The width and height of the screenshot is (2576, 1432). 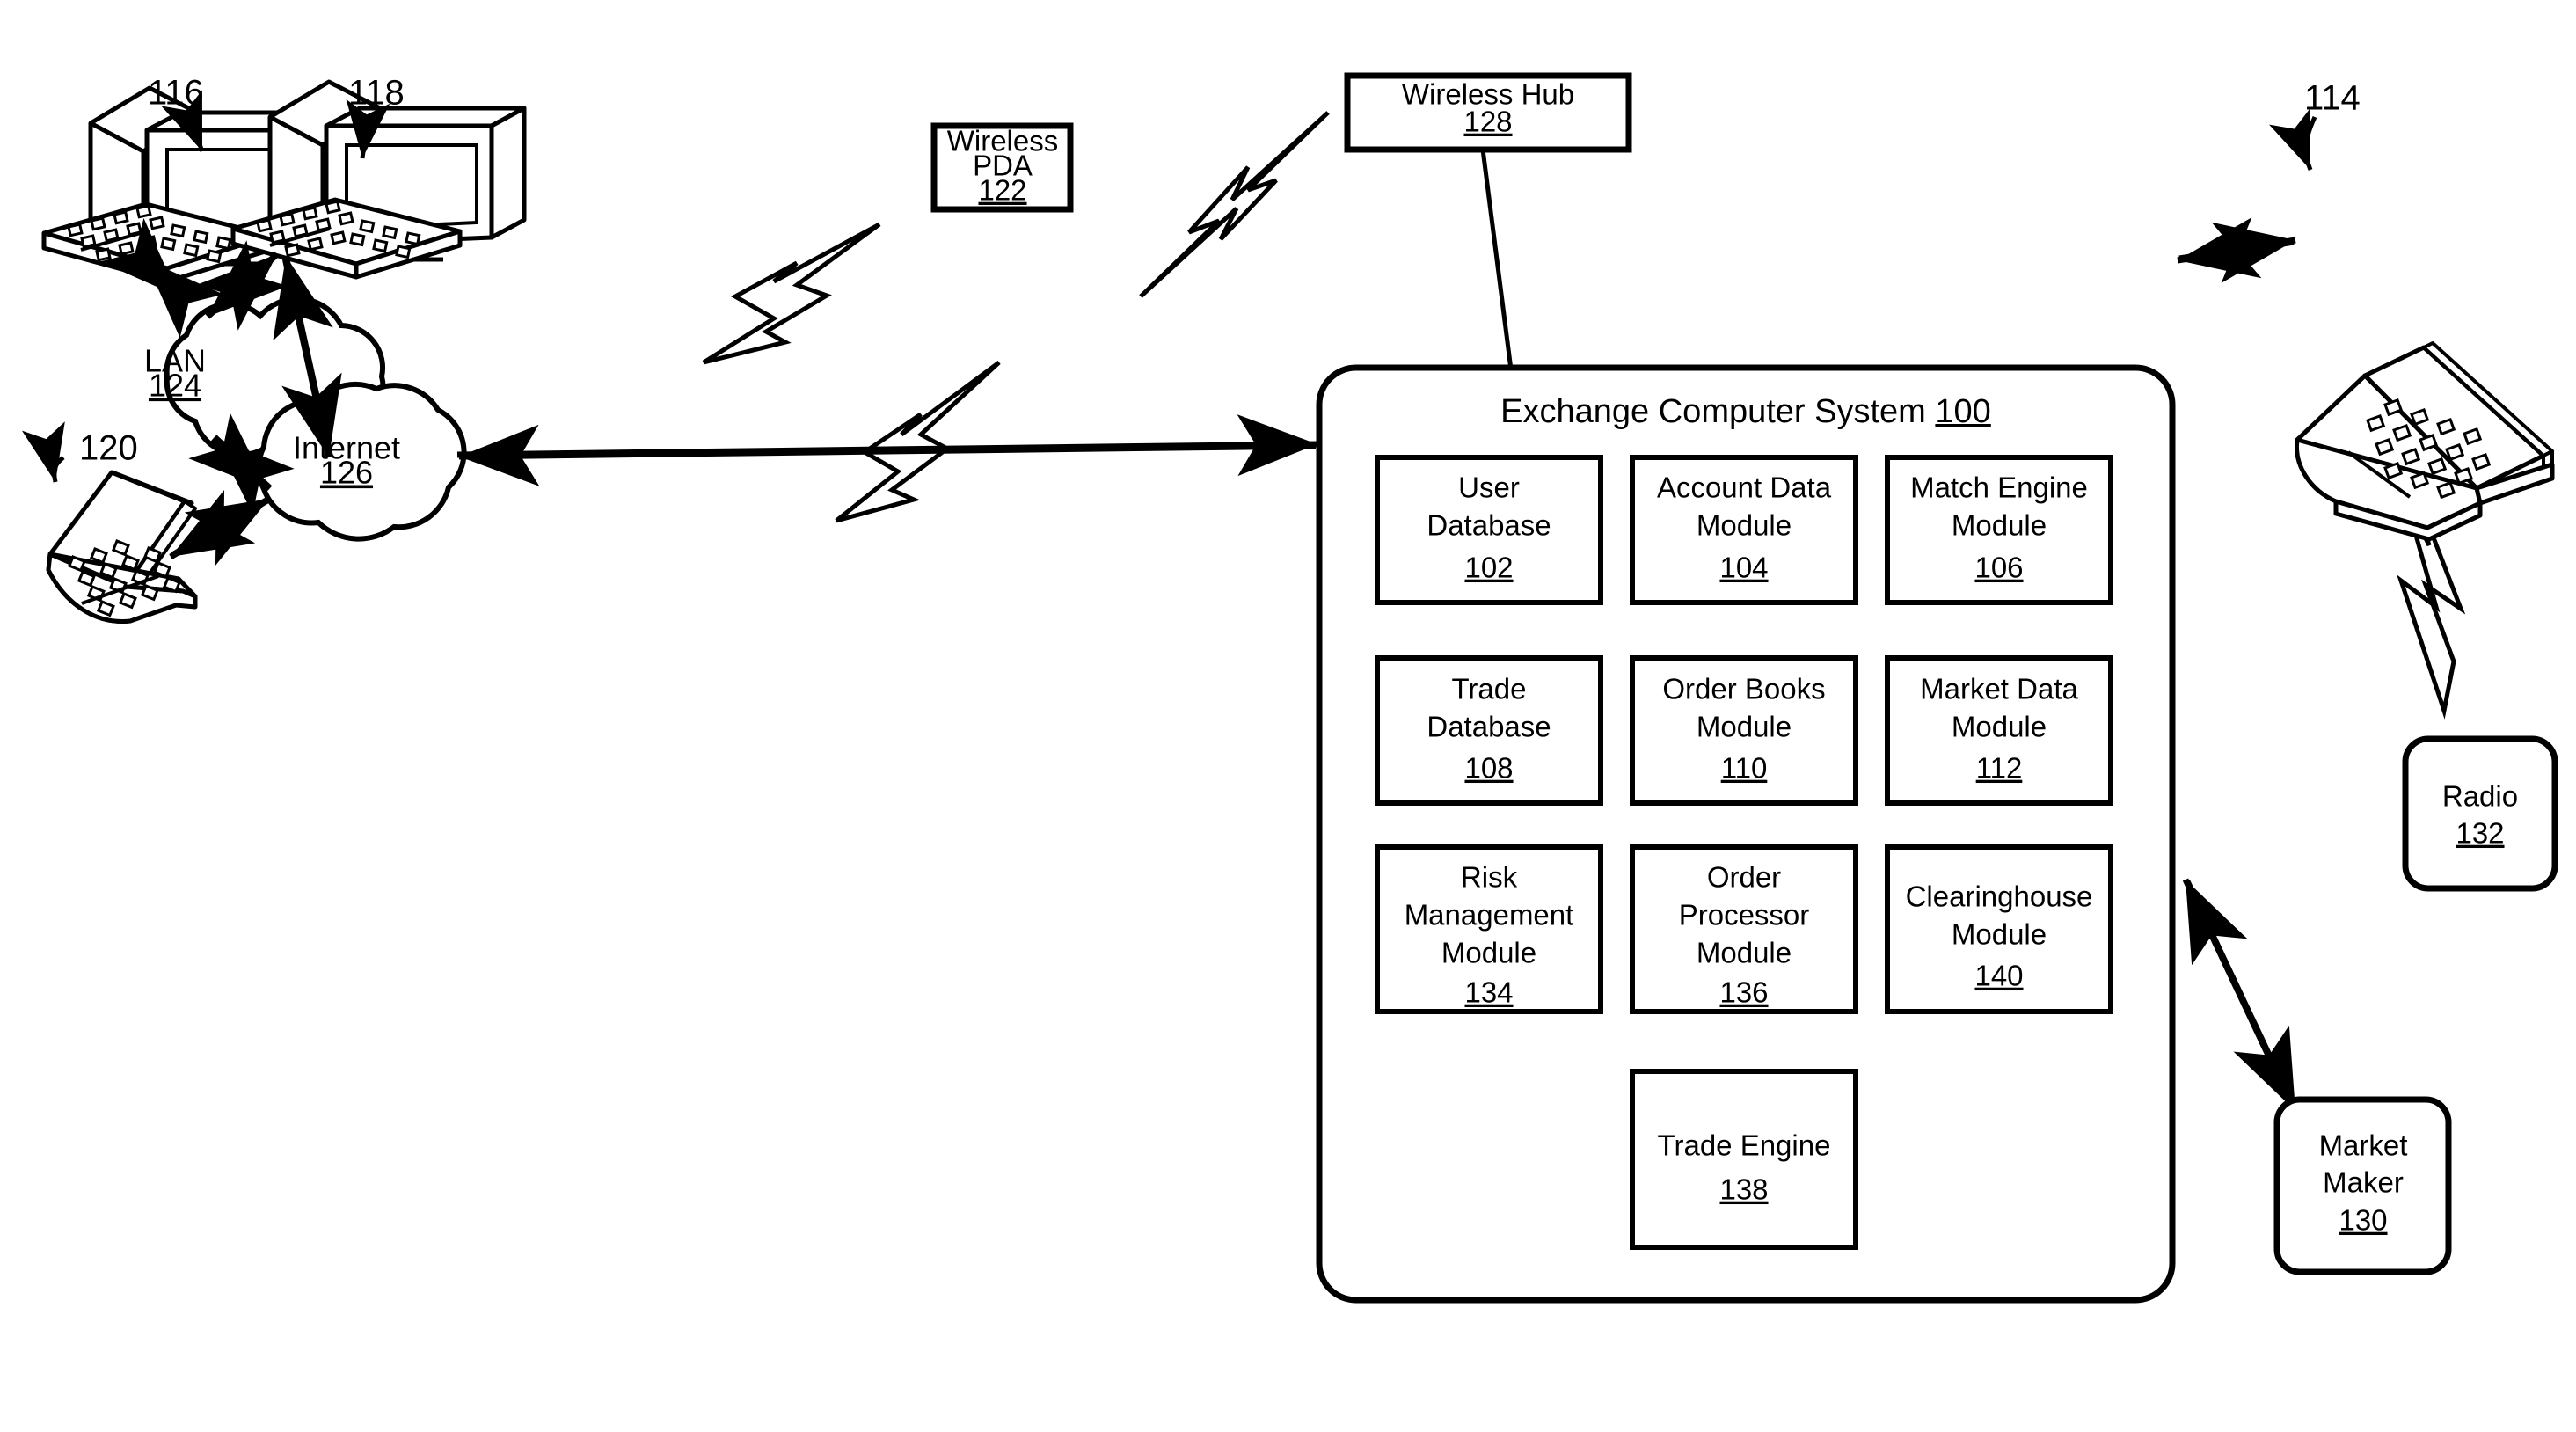 What do you see at coordinates (1488, 568) in the screenshot?
I see `module-user-database-ref: 102` at bounding box center [1488, 568].